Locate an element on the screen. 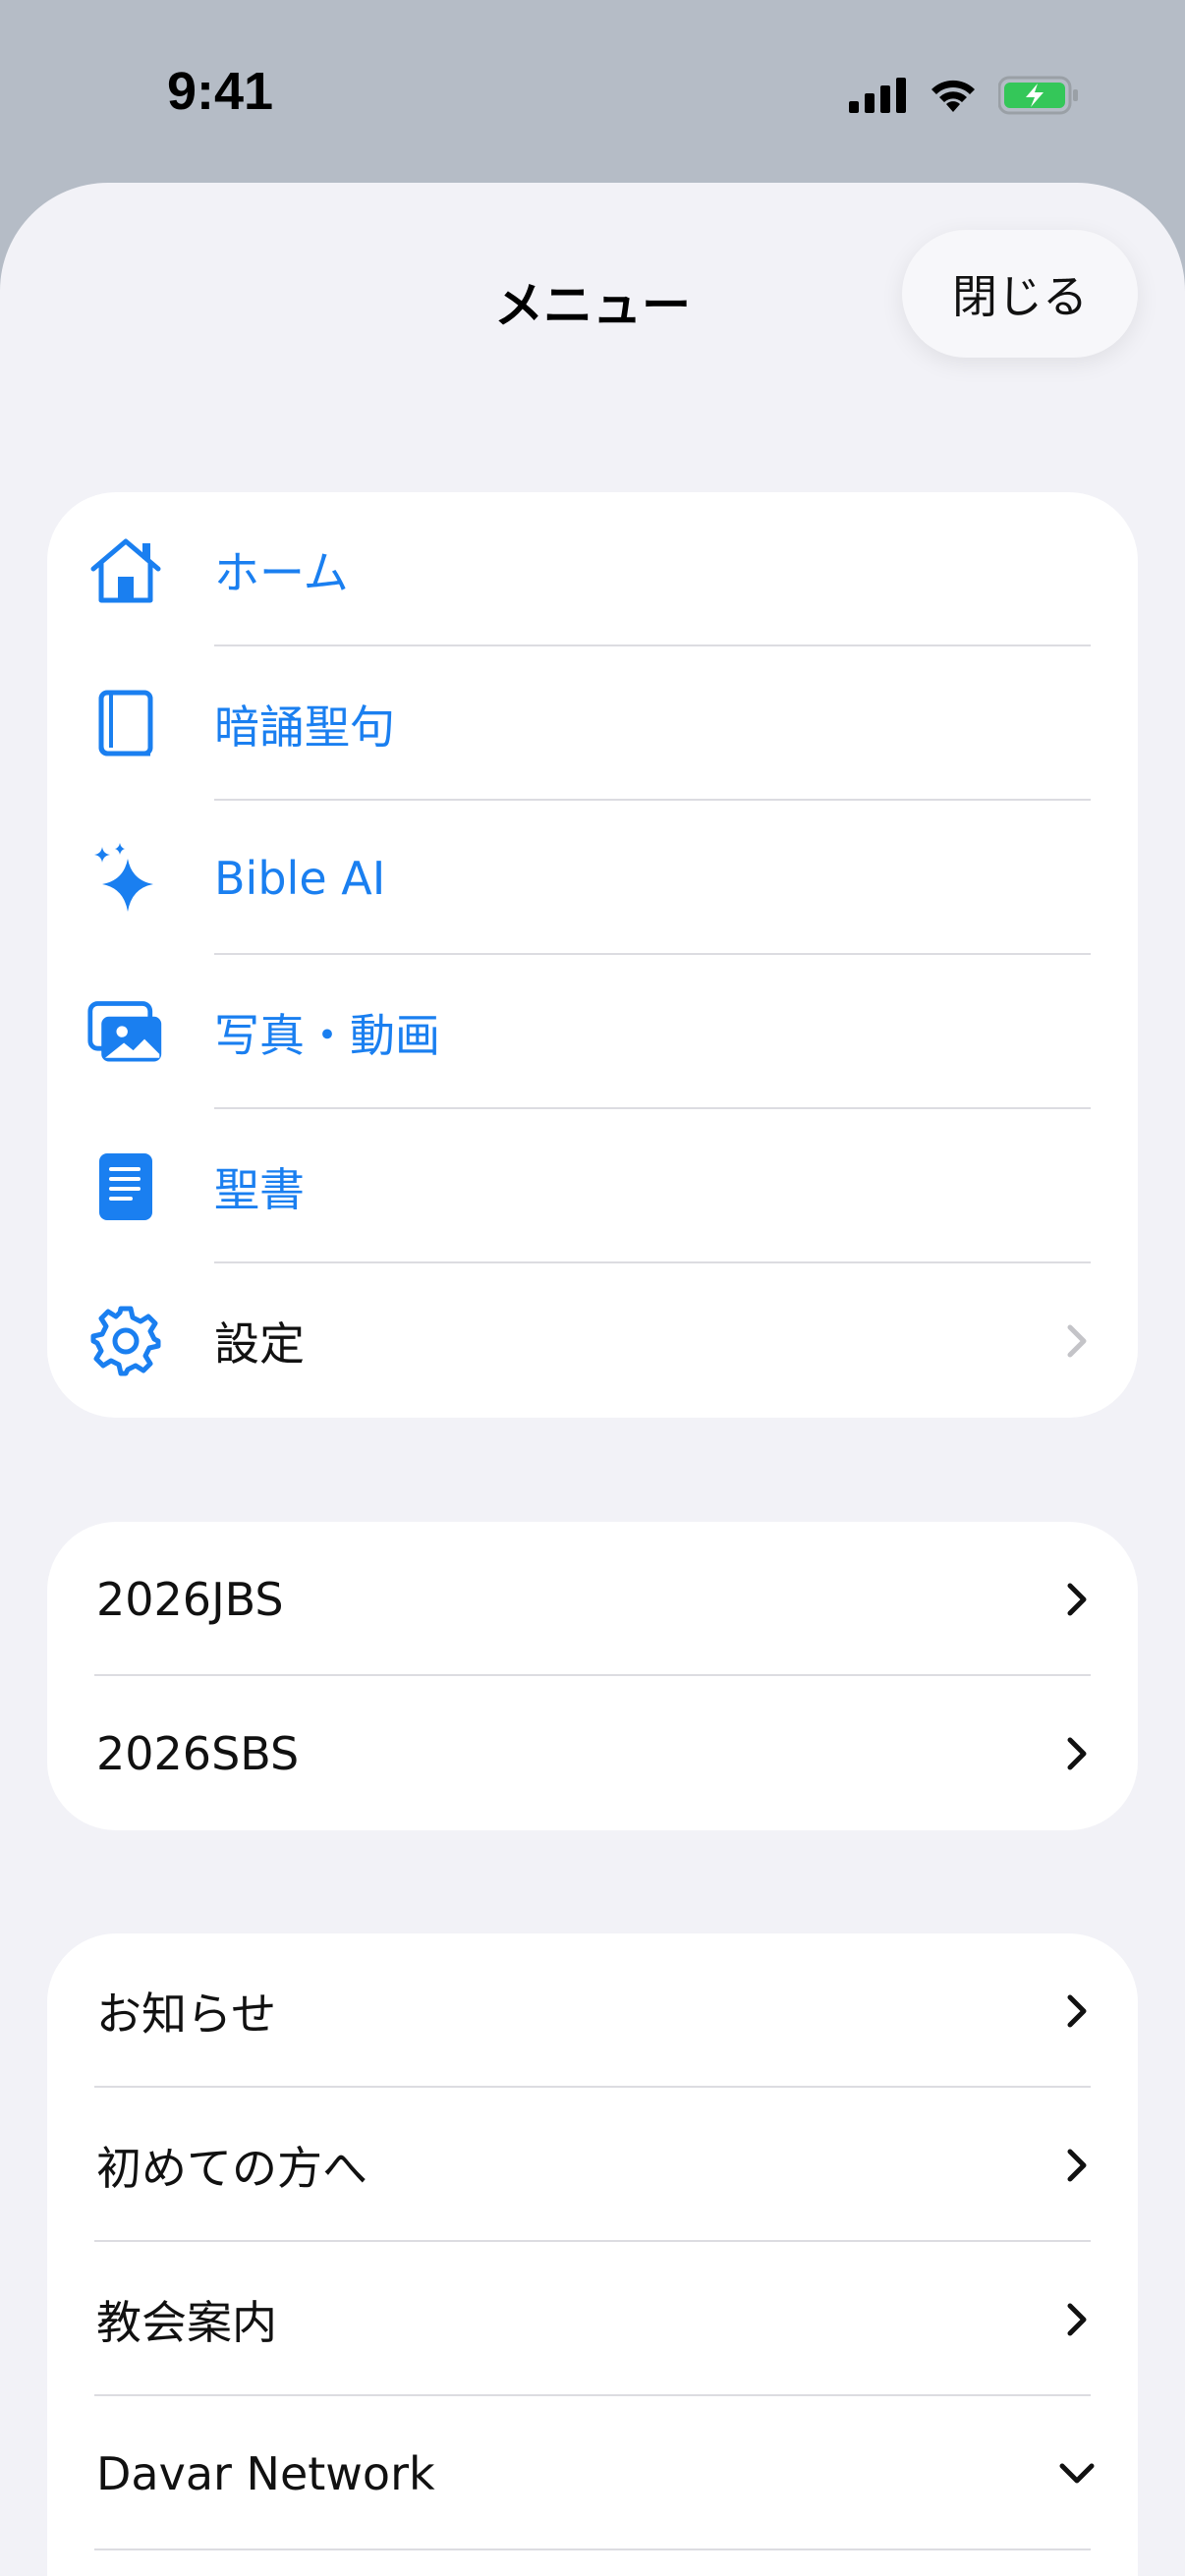 The image size is (1185, 2576). status-icons is located at coordinates (964, 95).